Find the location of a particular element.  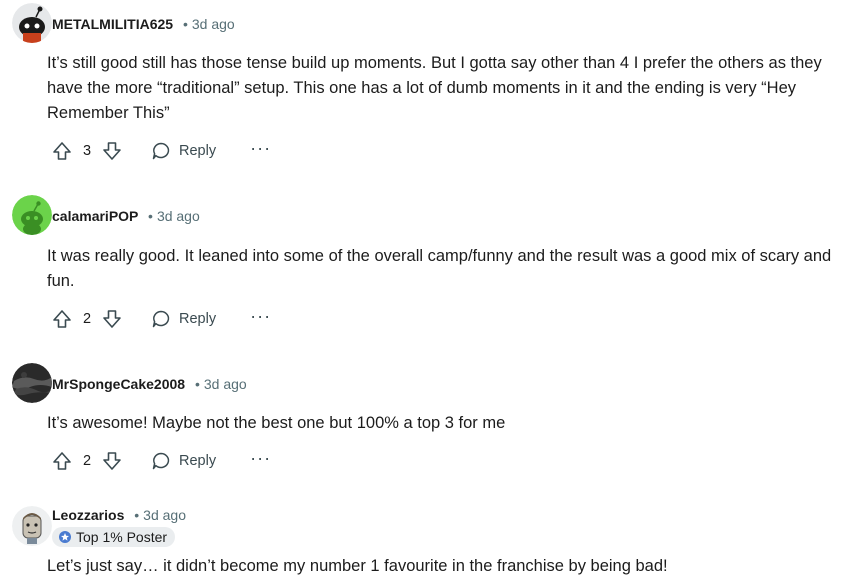

author-name: Leozzarios is located at coordinates (88, 515).